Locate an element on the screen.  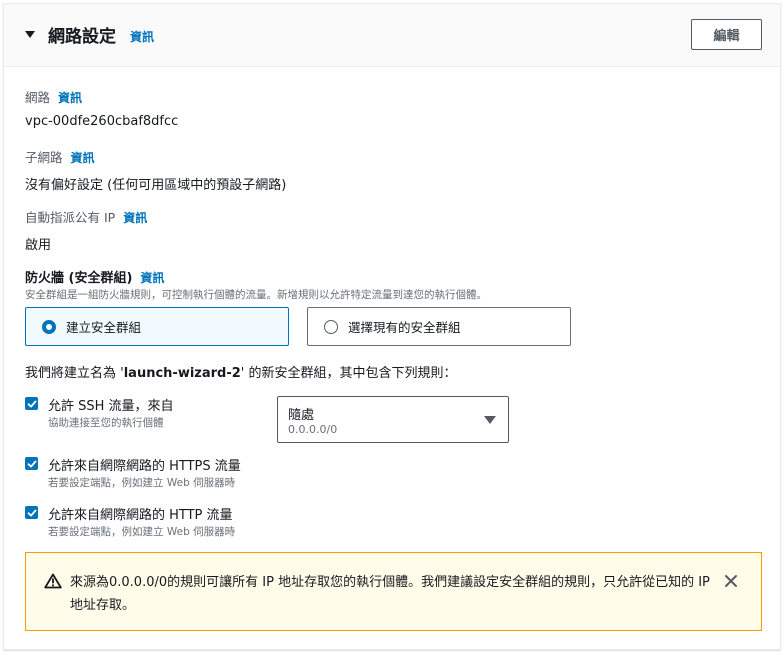
https-checkbox is located at coordinates (31, 463).